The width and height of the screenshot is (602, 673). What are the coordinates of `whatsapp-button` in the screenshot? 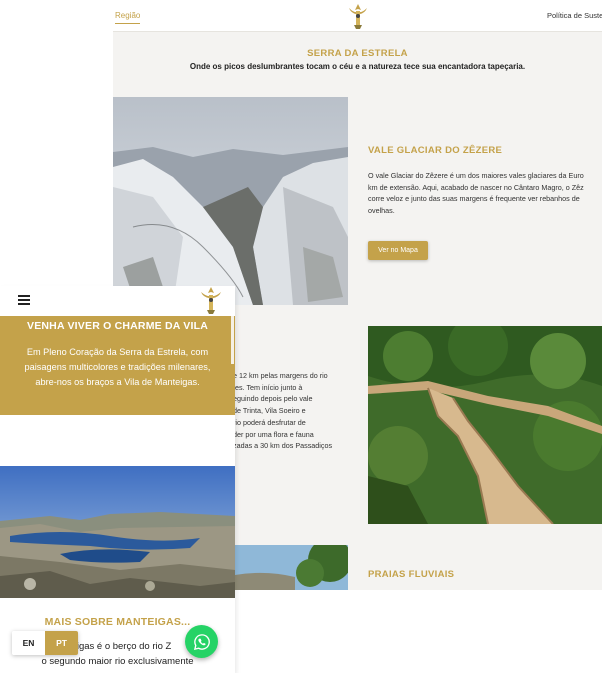 It's located at (201, 641).